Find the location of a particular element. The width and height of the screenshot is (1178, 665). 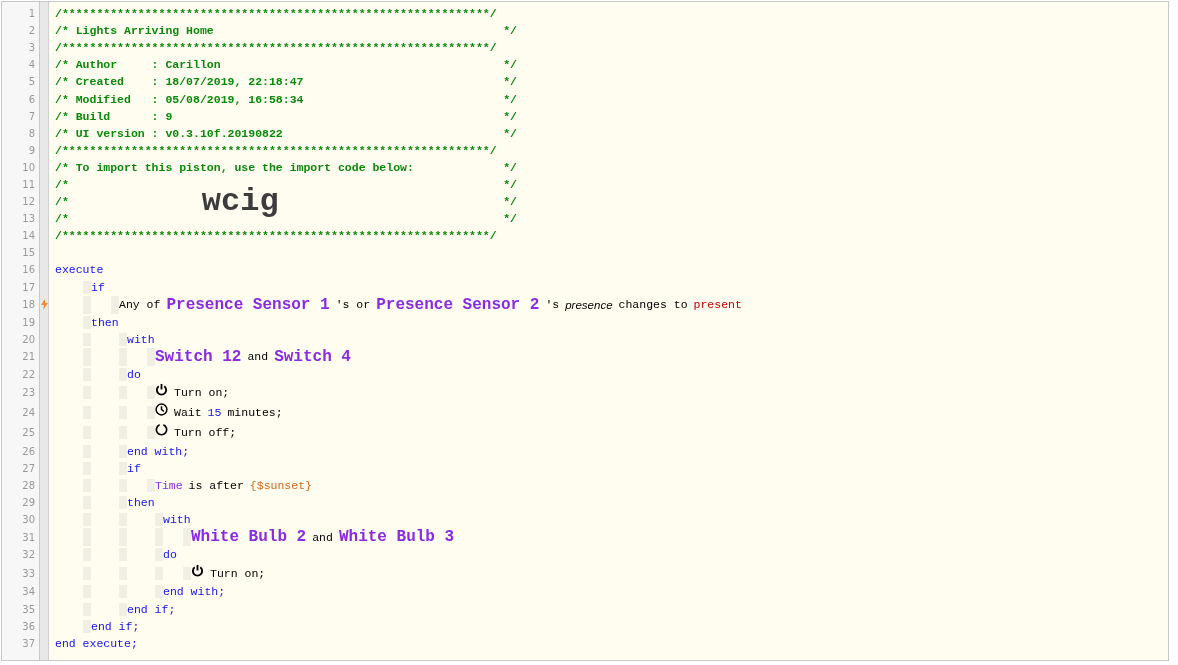

line-number: 14 is located at coordinates (28, 236).